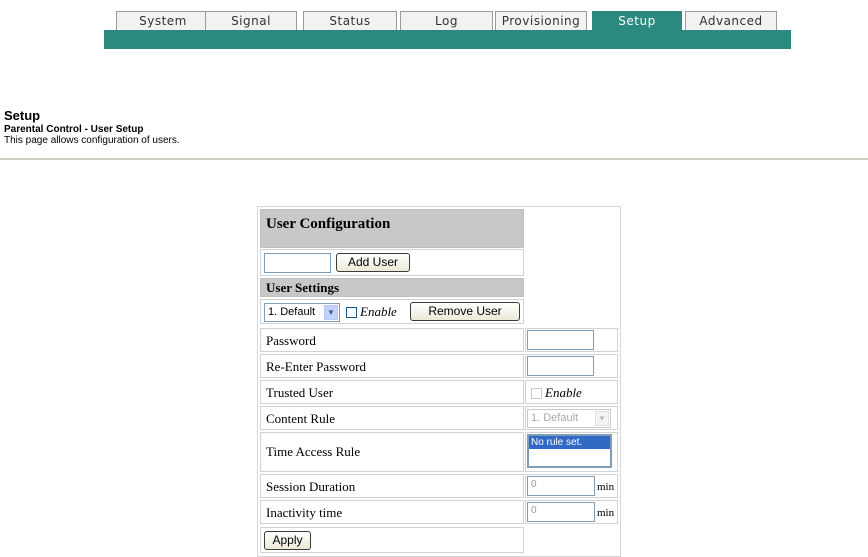  What do you see at coordinates (311, 486) in the screenshot?
I see `session-duration-label: Session Duration` at bounding box center [311, 486].